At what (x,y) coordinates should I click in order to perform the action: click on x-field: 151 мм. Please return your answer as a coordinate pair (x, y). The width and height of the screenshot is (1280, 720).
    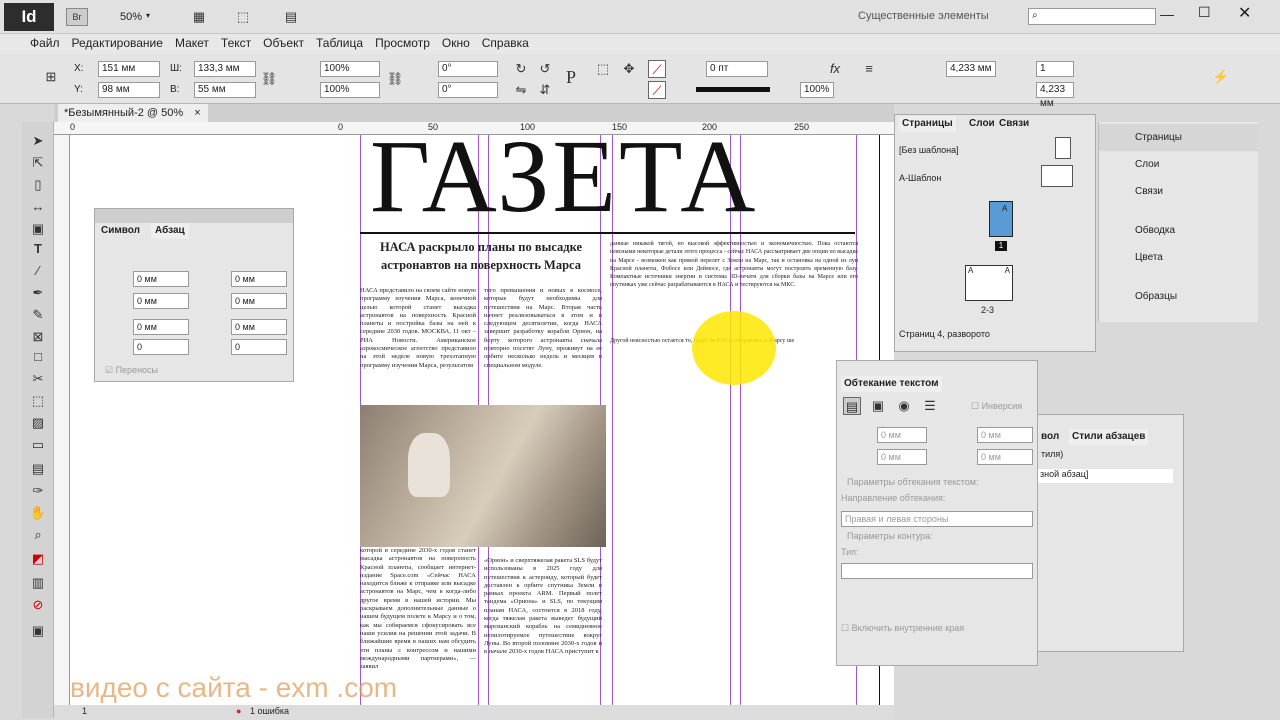
    Looking at the image, I should click on (129, 69).